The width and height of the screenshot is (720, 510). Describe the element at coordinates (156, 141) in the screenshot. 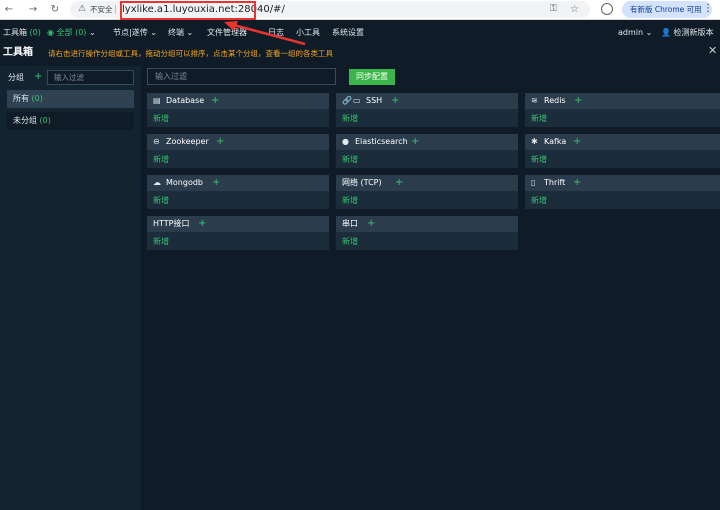

I see `minus-circle-icon: ⊖` at that location.